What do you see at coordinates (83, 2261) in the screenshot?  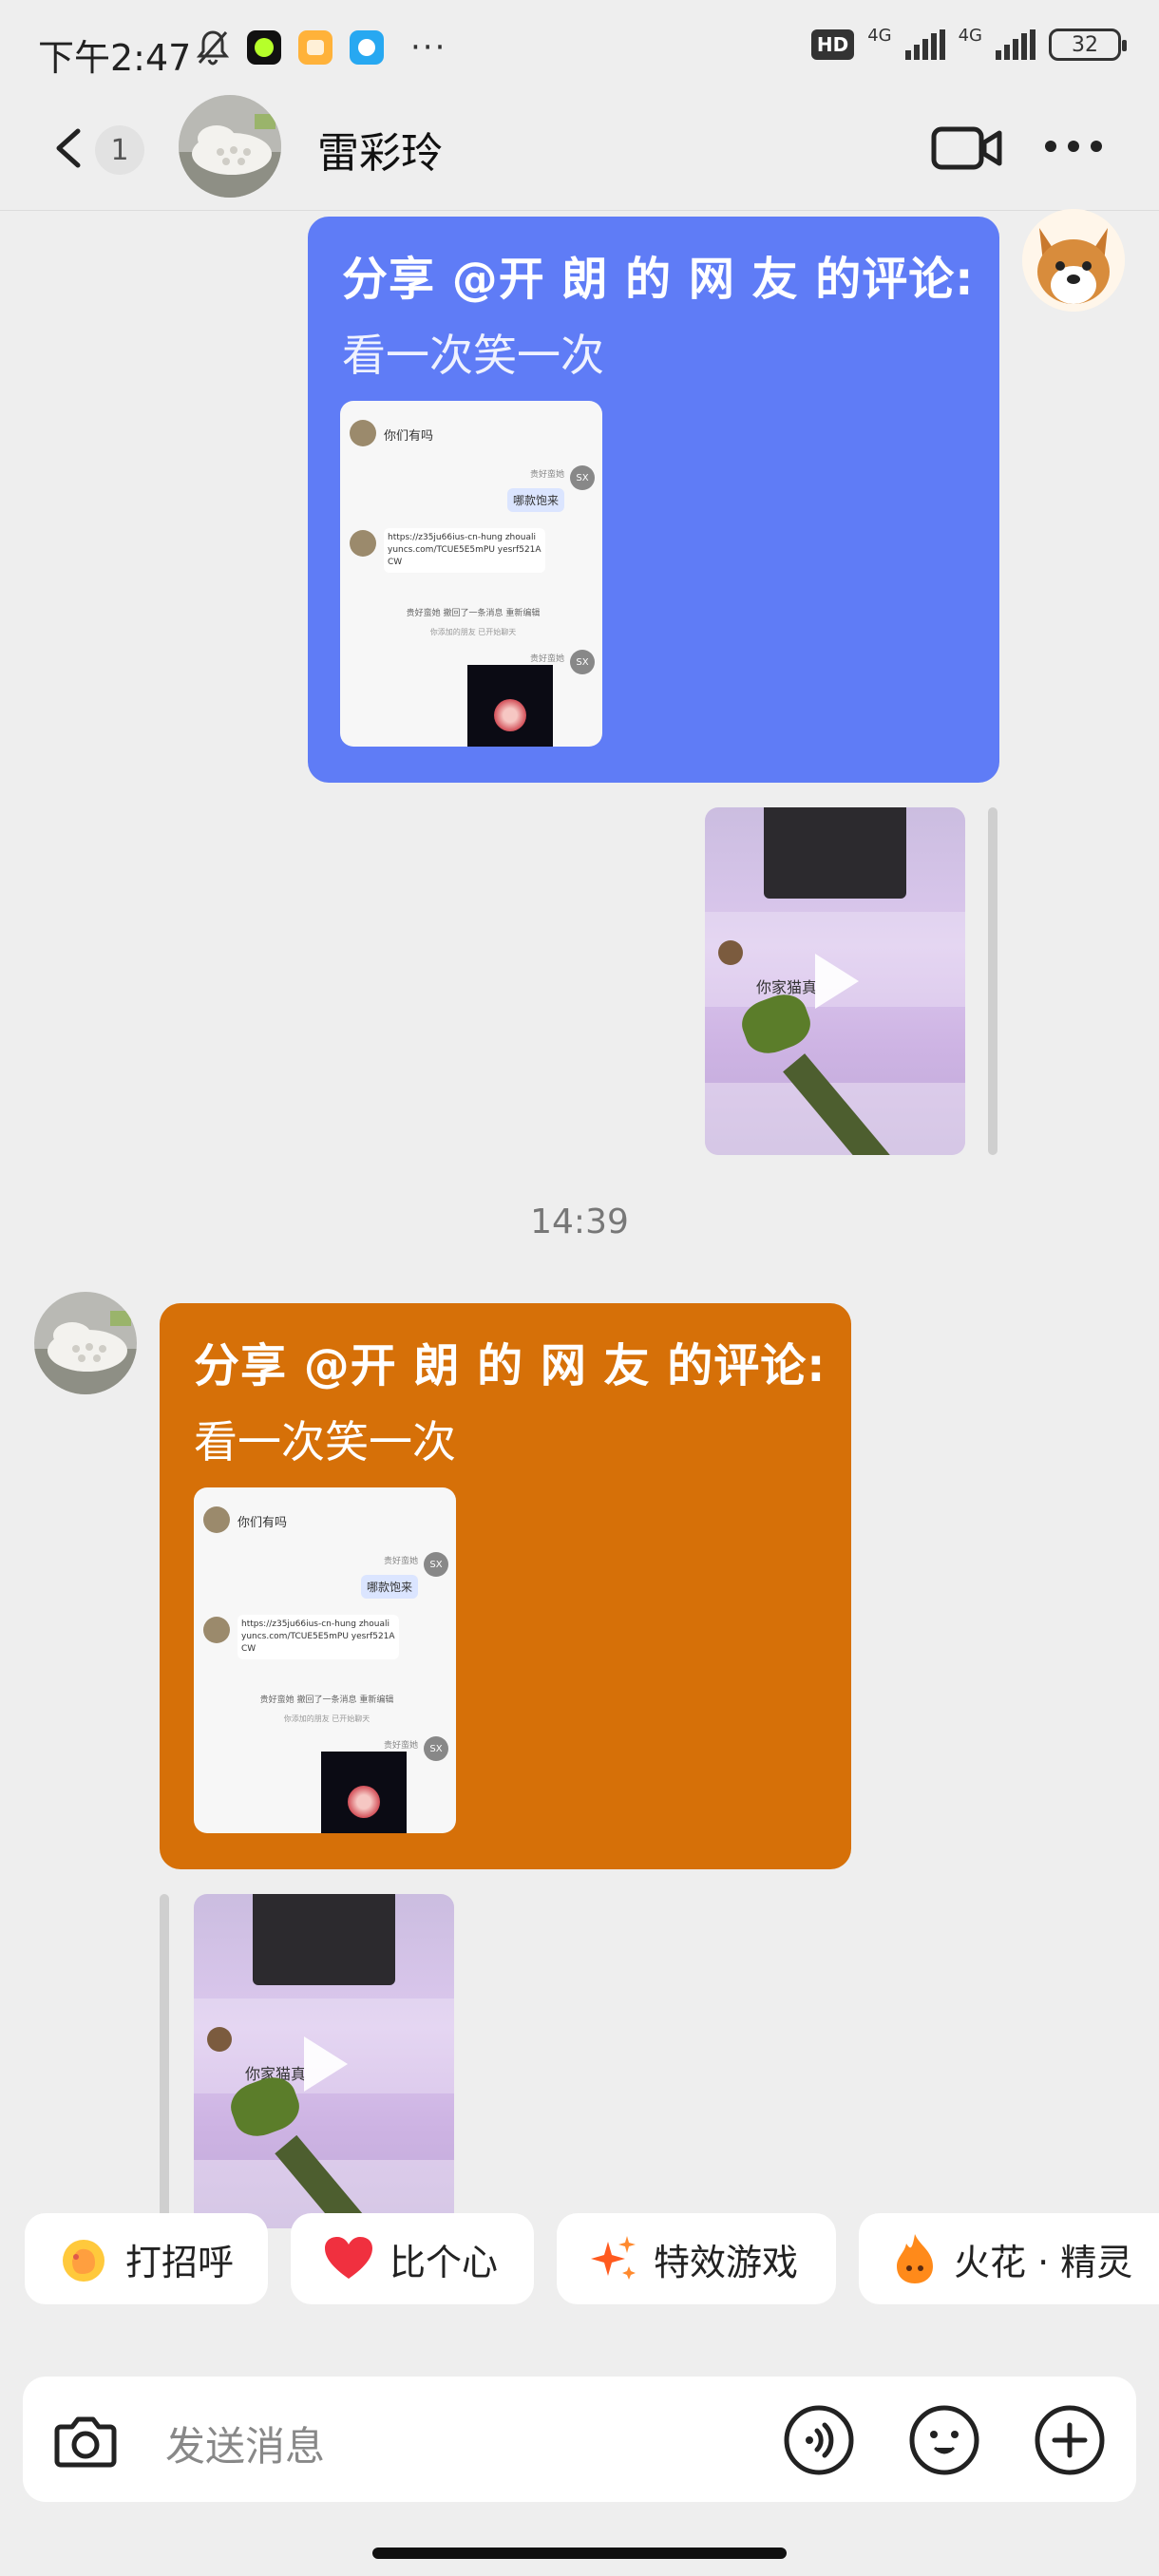 I see `wave-hand-icon` at bounding box center [83, 2261].